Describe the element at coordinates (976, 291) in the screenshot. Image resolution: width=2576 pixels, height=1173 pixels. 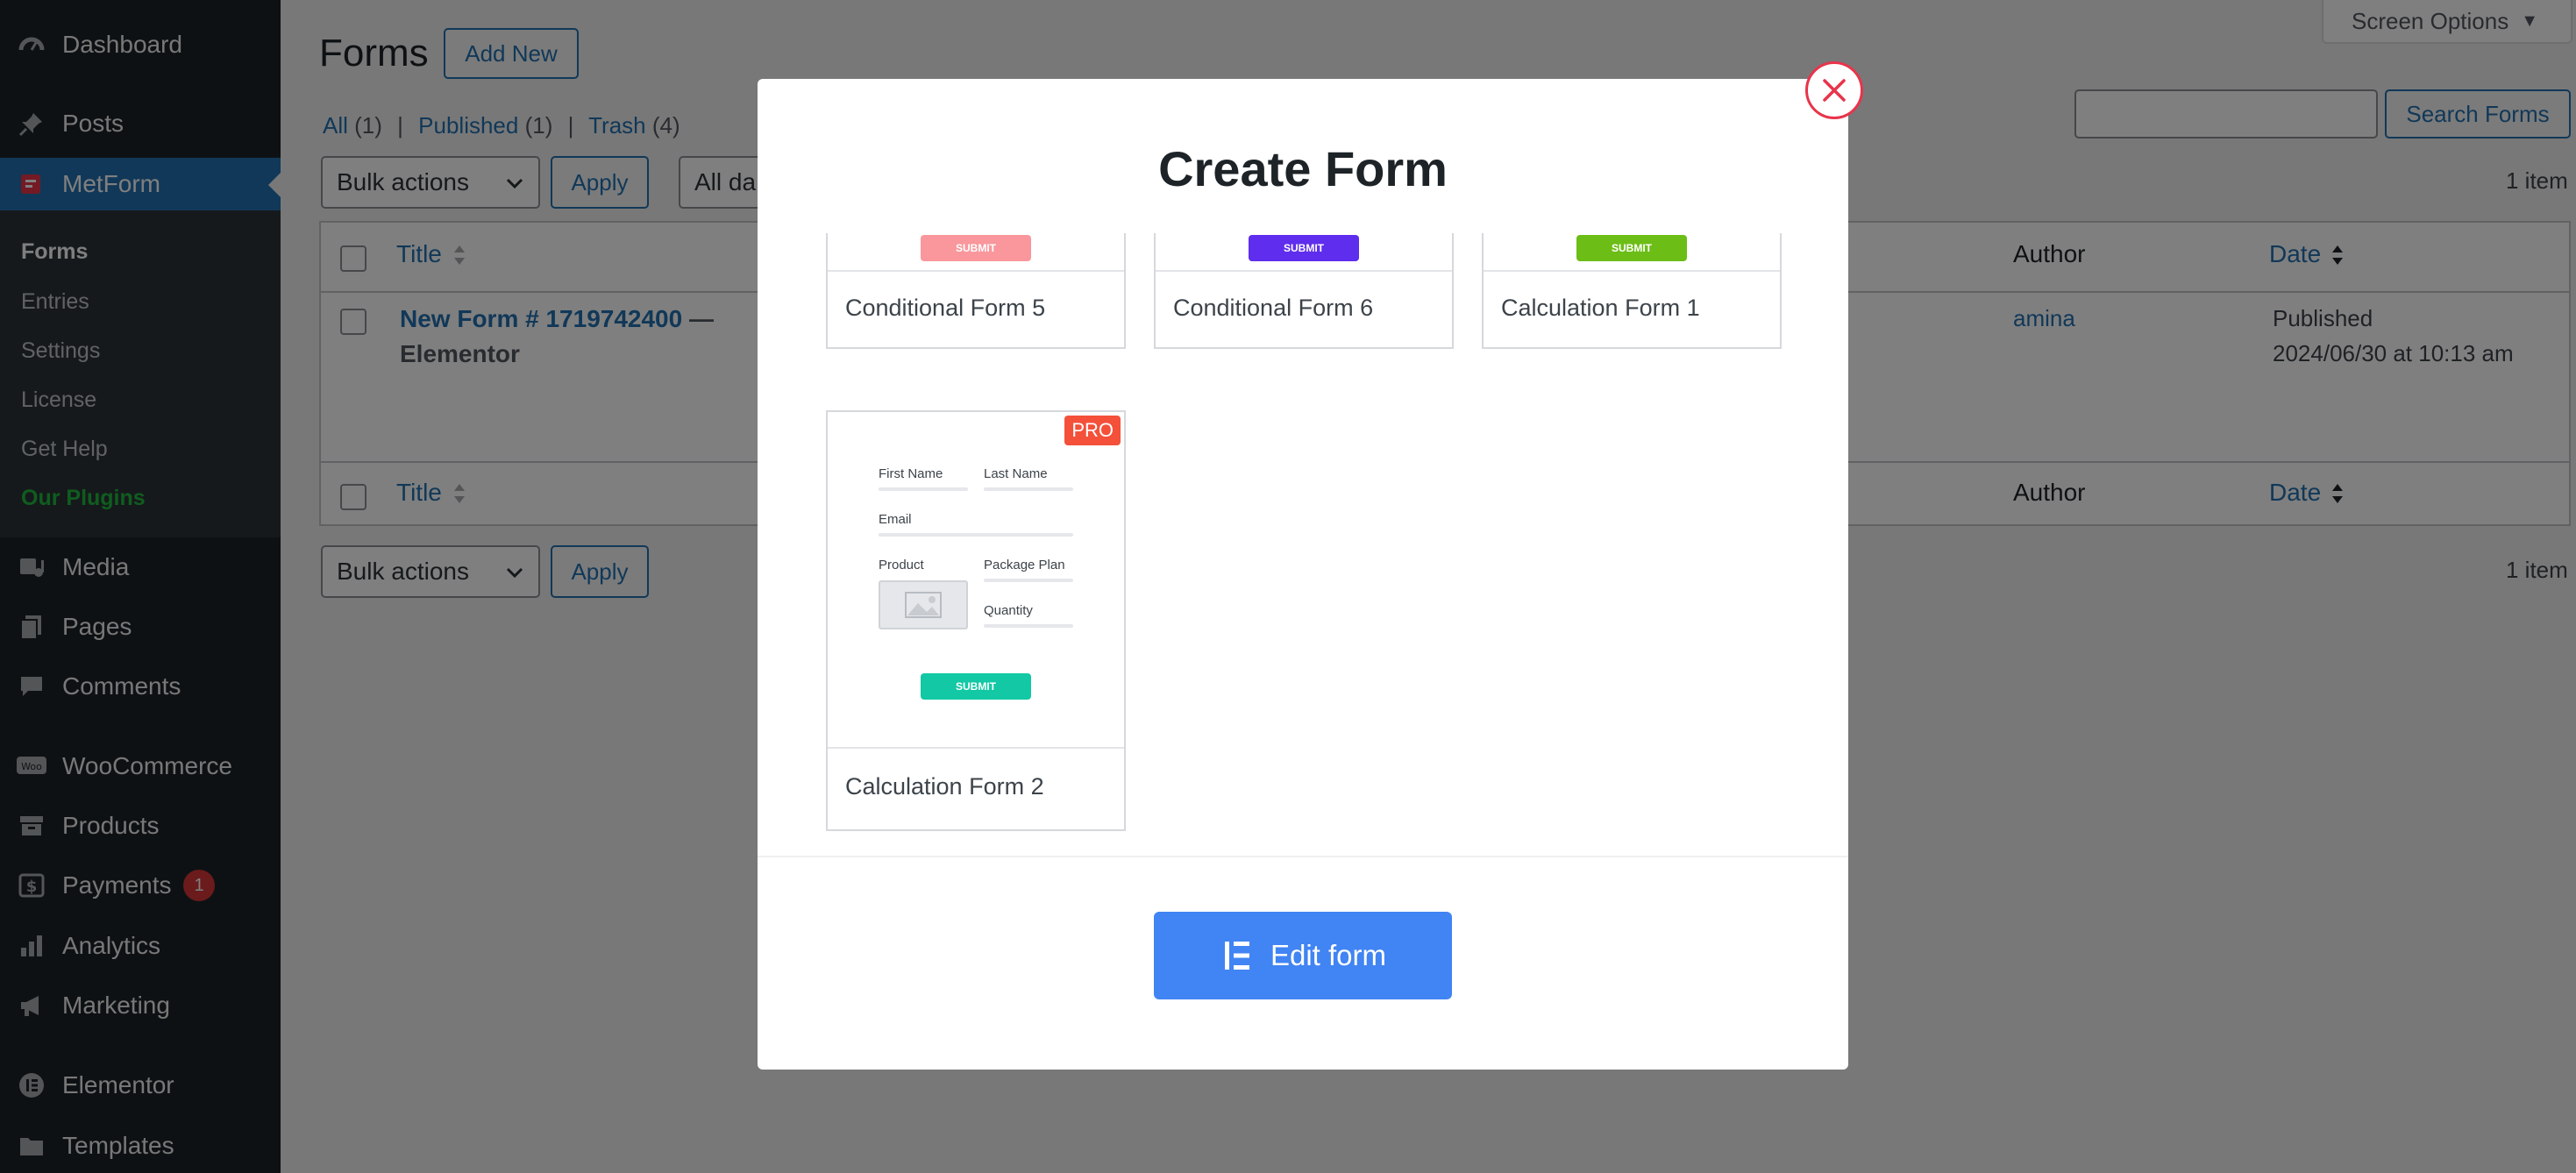
I see `template-card-conditional-form-5: SUBMIT Conditional Form 5` at that location.